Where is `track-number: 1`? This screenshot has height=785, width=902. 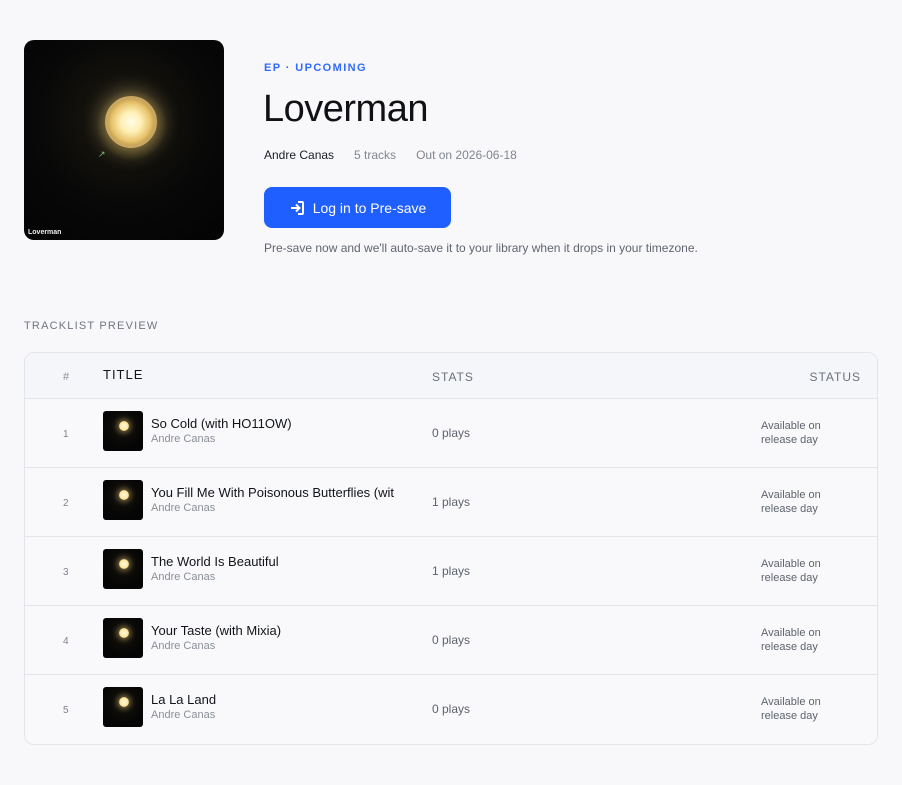 track-number: 1 is located at coordinates (66, 434).